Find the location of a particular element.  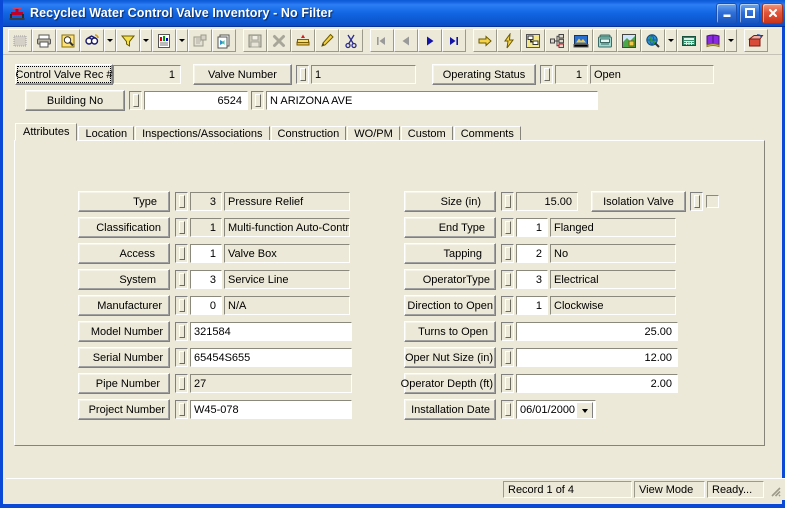

valve-number-selector-button is located at coordinates (302, 74).